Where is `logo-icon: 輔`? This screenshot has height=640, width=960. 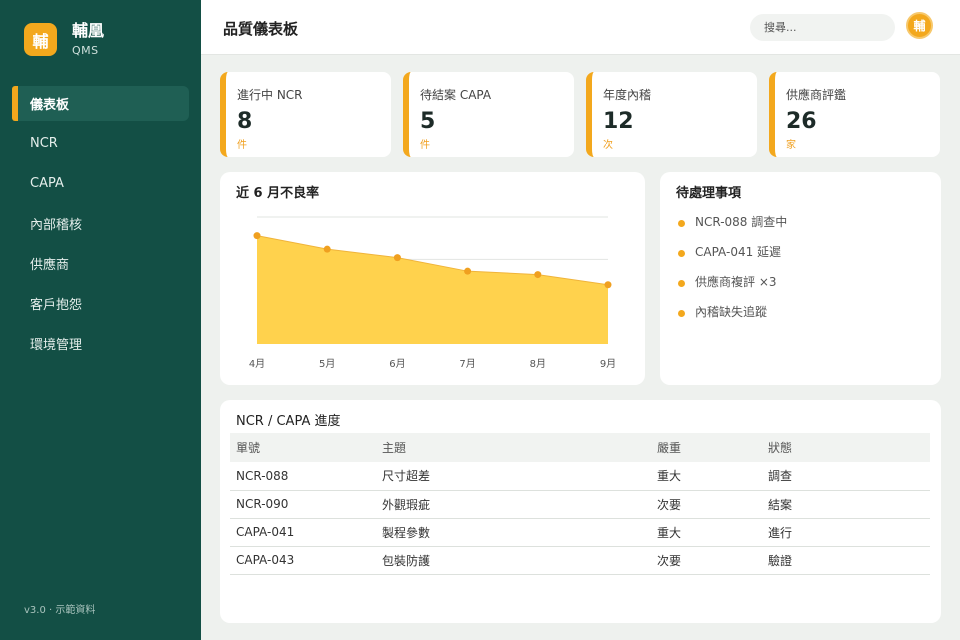
logo-icon: 輔 is located at coordinates (40, 39).